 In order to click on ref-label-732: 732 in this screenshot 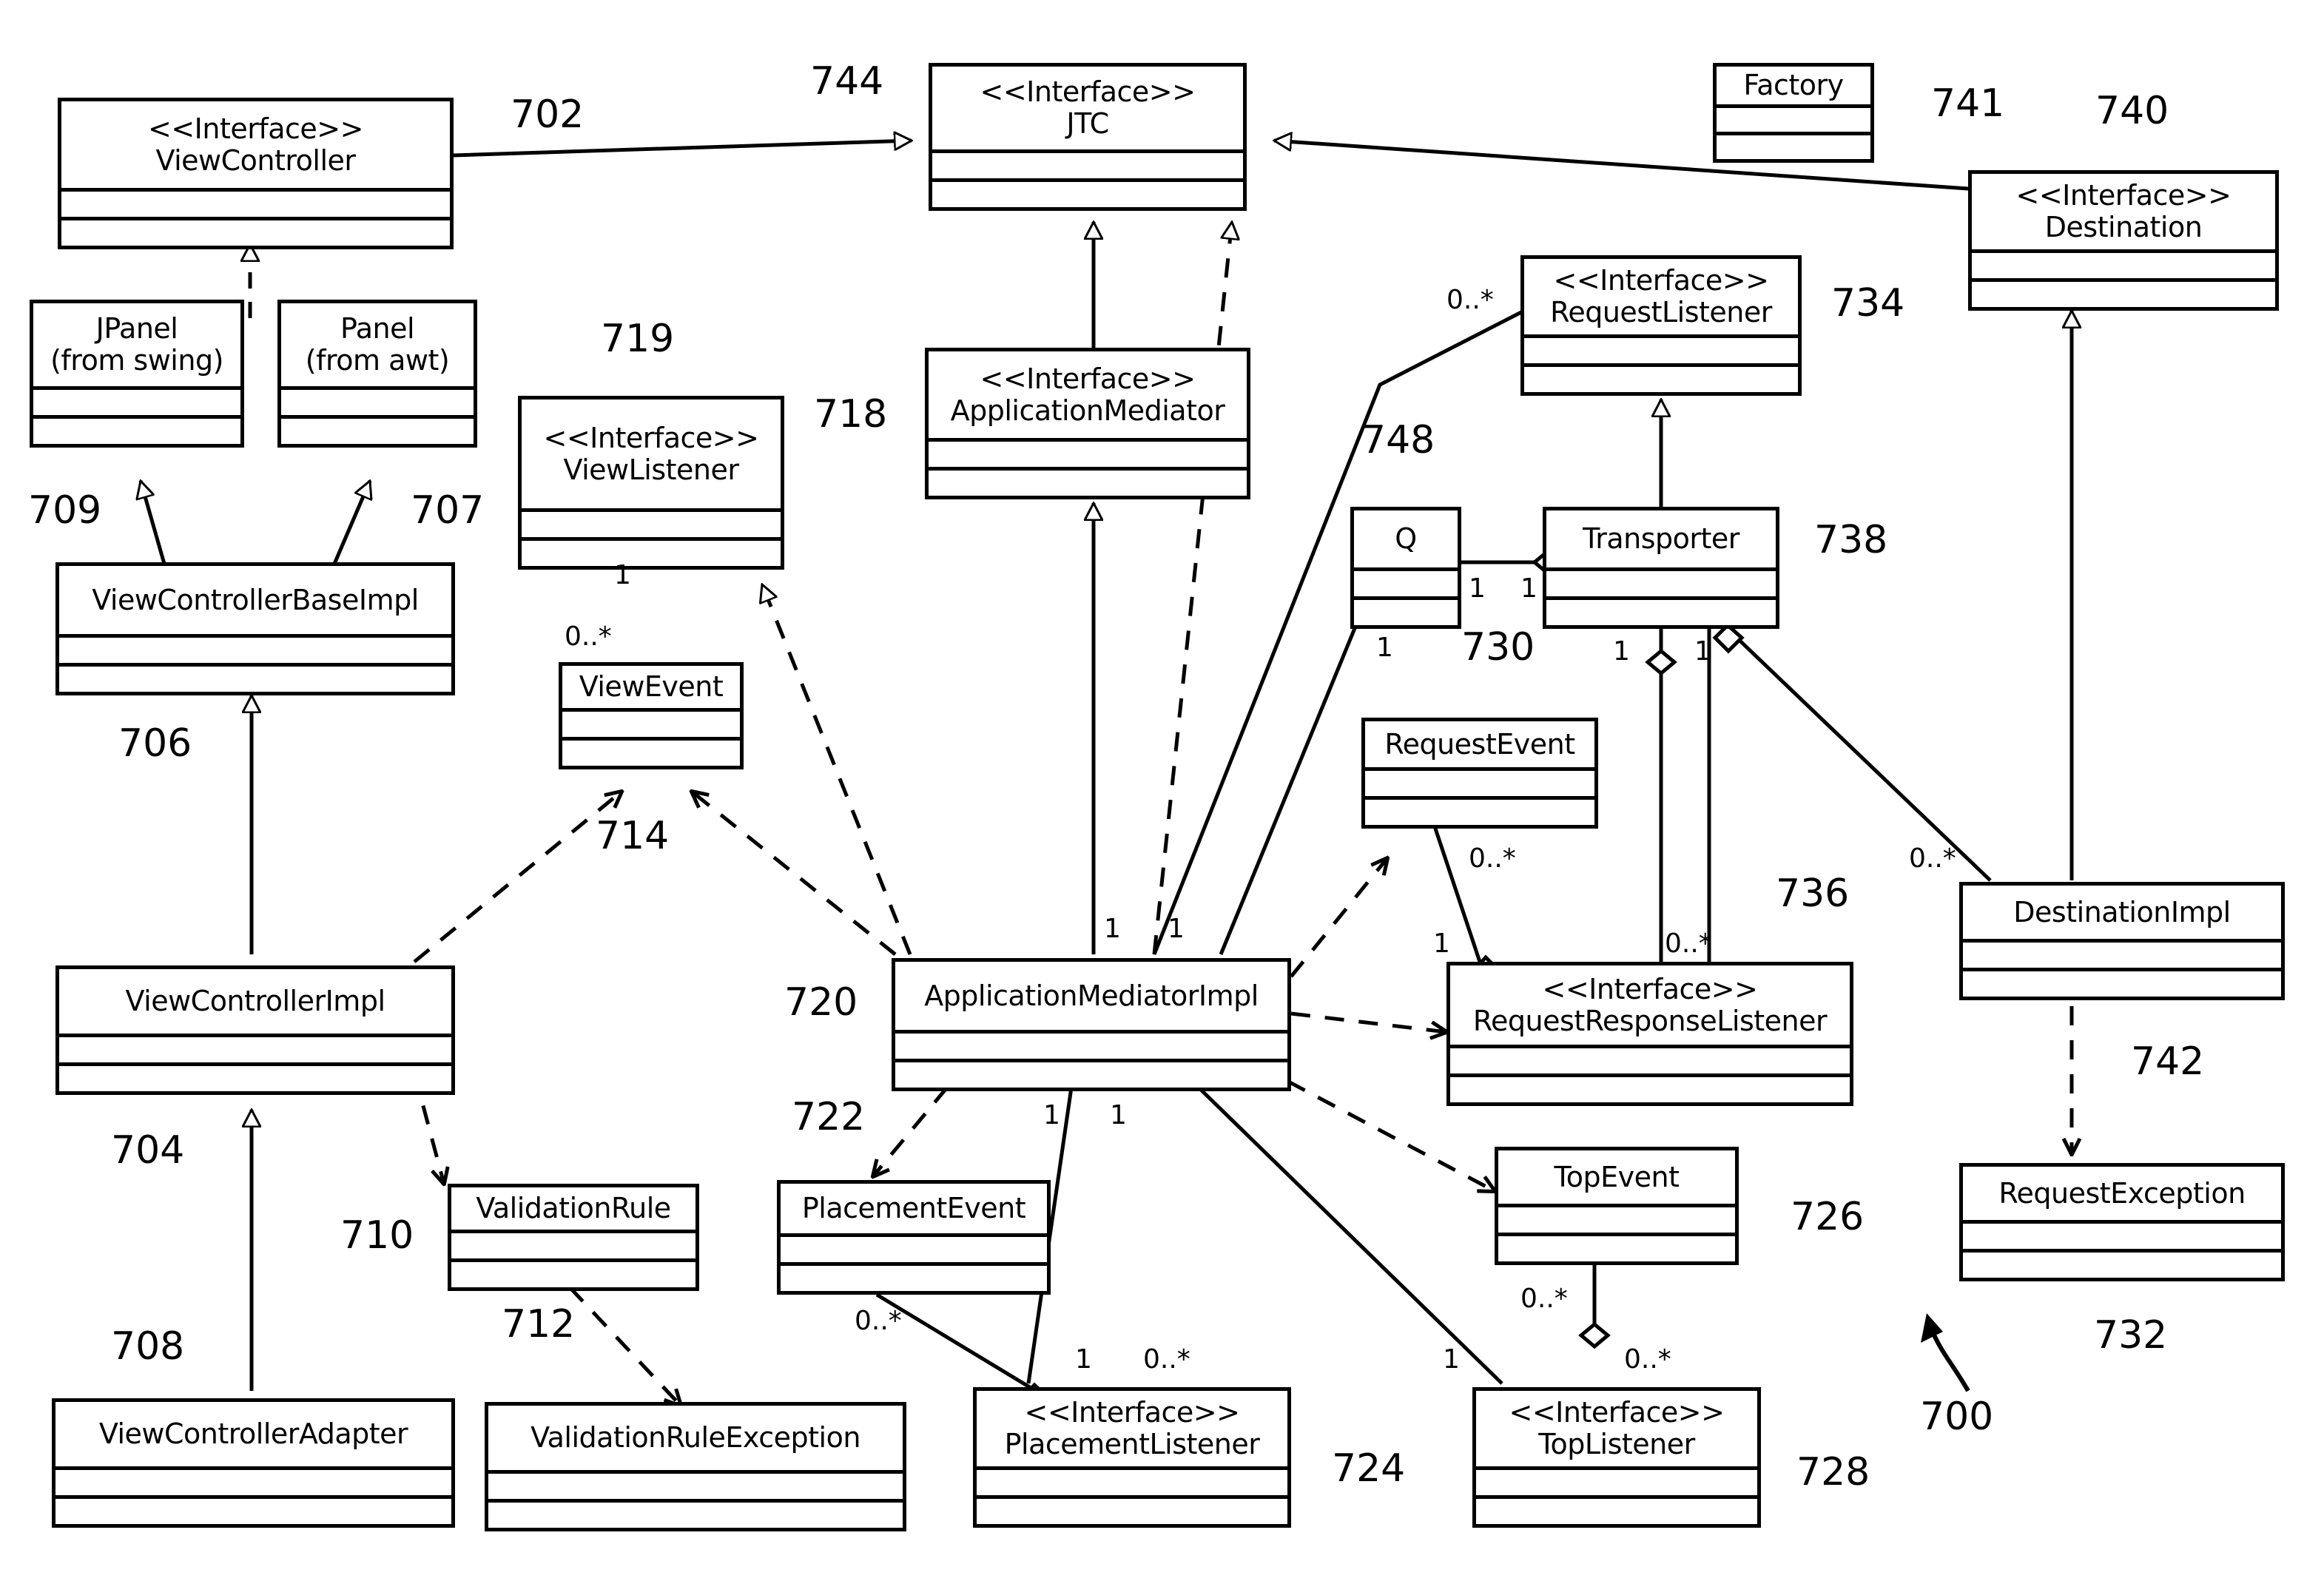, I will do `click(2131, 1335)`.